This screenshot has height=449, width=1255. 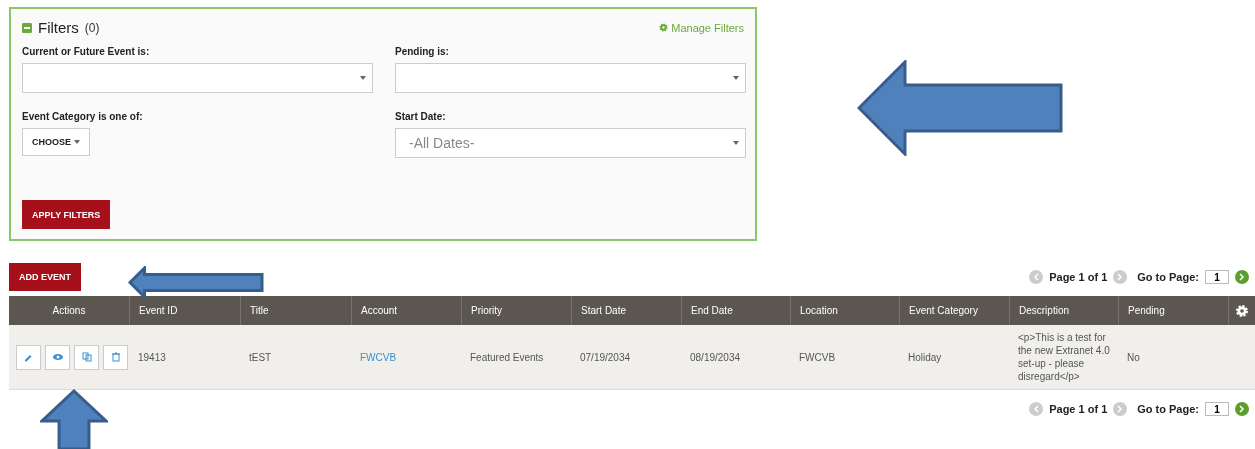 I want to click on edit-button, so click(x=28, y=357).